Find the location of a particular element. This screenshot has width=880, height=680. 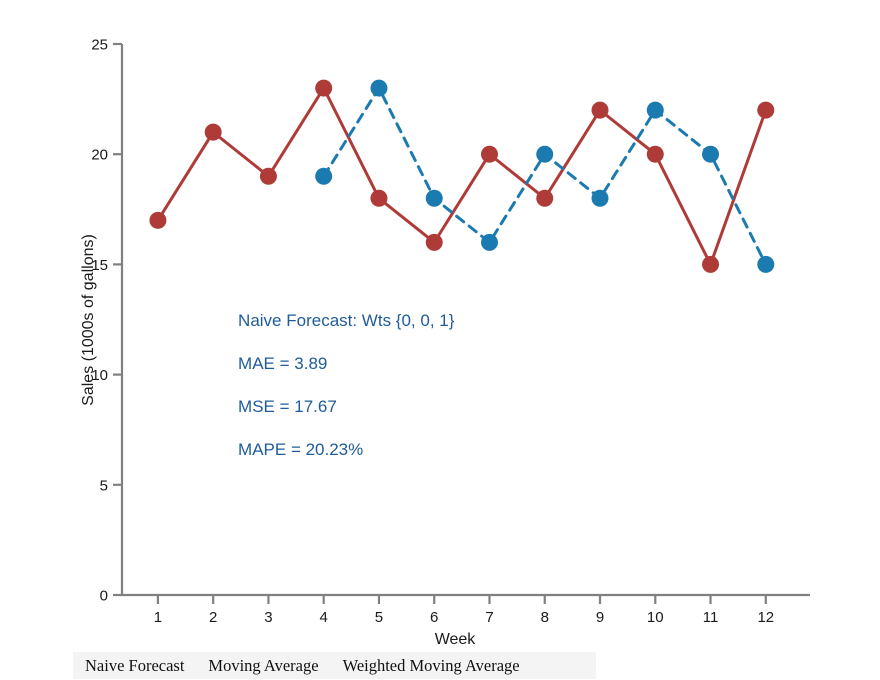

x-tick-label: 11 is located at coordinates (711, 617).